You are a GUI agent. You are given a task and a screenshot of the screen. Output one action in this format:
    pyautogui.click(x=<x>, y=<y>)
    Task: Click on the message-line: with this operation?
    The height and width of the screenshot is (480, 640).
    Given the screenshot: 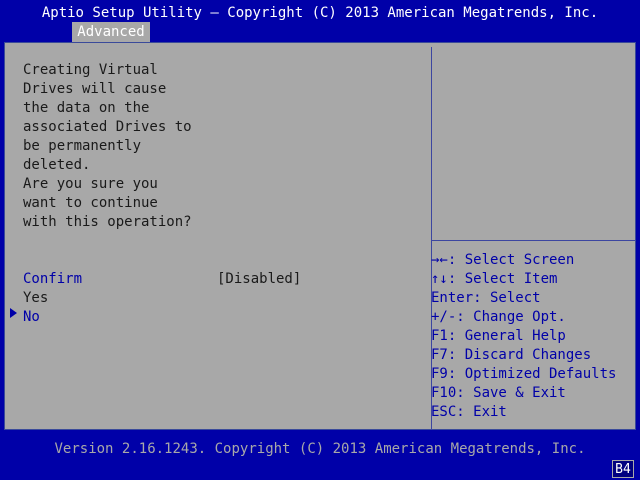 What is the action you would take?
    pyautogui.click(x=107, y=222)
    